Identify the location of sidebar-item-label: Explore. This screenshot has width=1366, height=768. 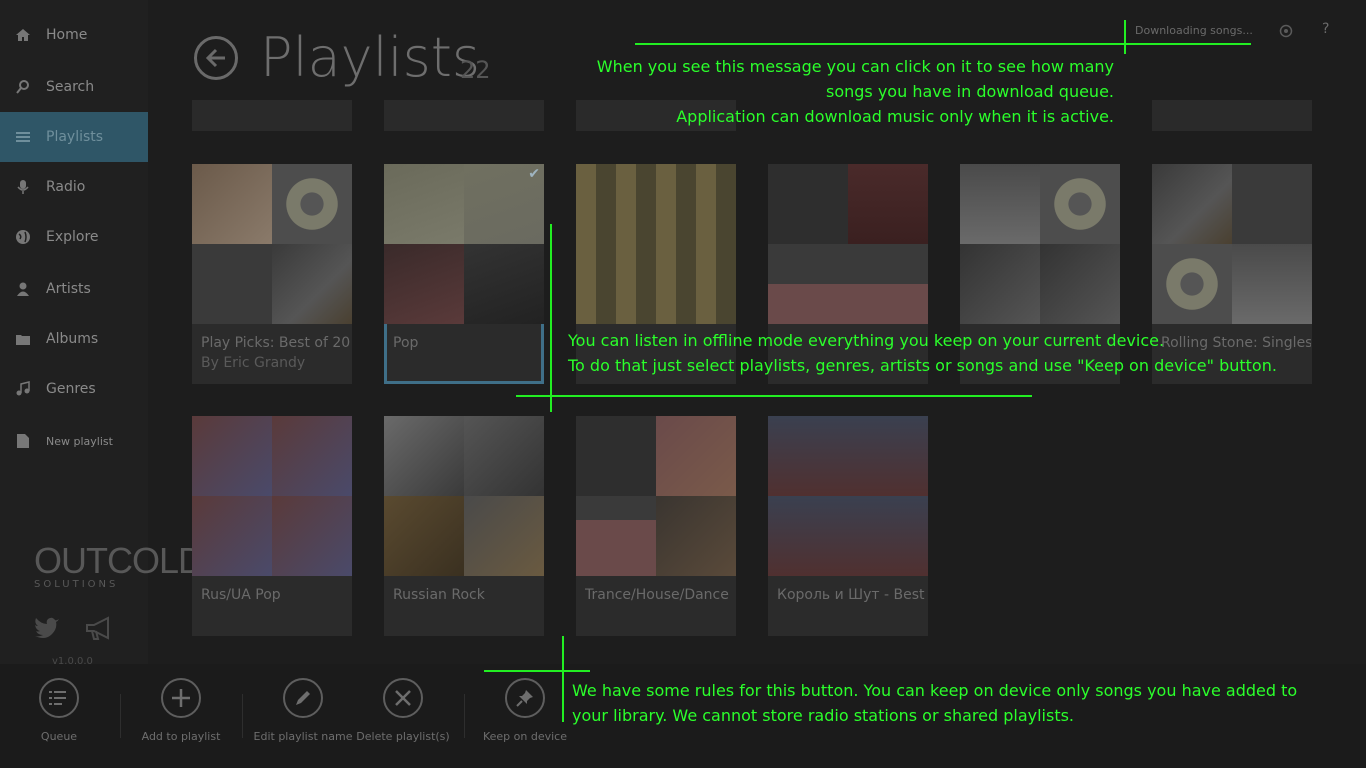
(72, 237).